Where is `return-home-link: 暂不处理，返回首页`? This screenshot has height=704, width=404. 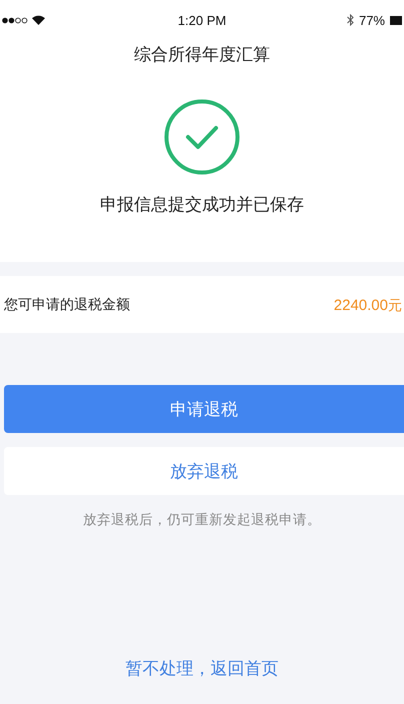 return-home-link: 暂不处理，返回首页 is located at coordinates (202, 669).